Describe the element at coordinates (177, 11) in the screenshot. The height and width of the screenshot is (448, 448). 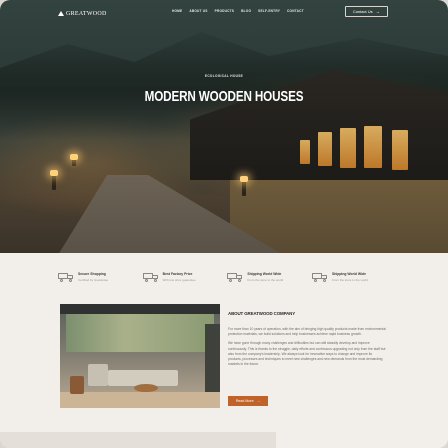
I see `menu-item-home: Home` at that location.